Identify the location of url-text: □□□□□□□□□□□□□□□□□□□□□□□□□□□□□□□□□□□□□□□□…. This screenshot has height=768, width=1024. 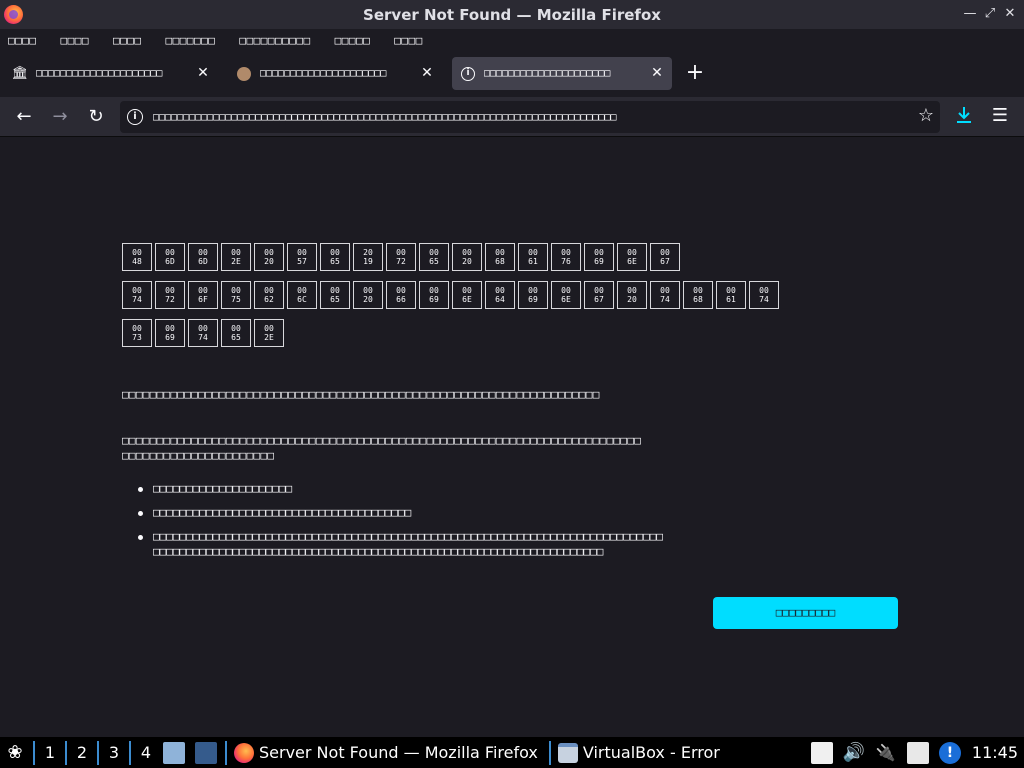
(513, 117).